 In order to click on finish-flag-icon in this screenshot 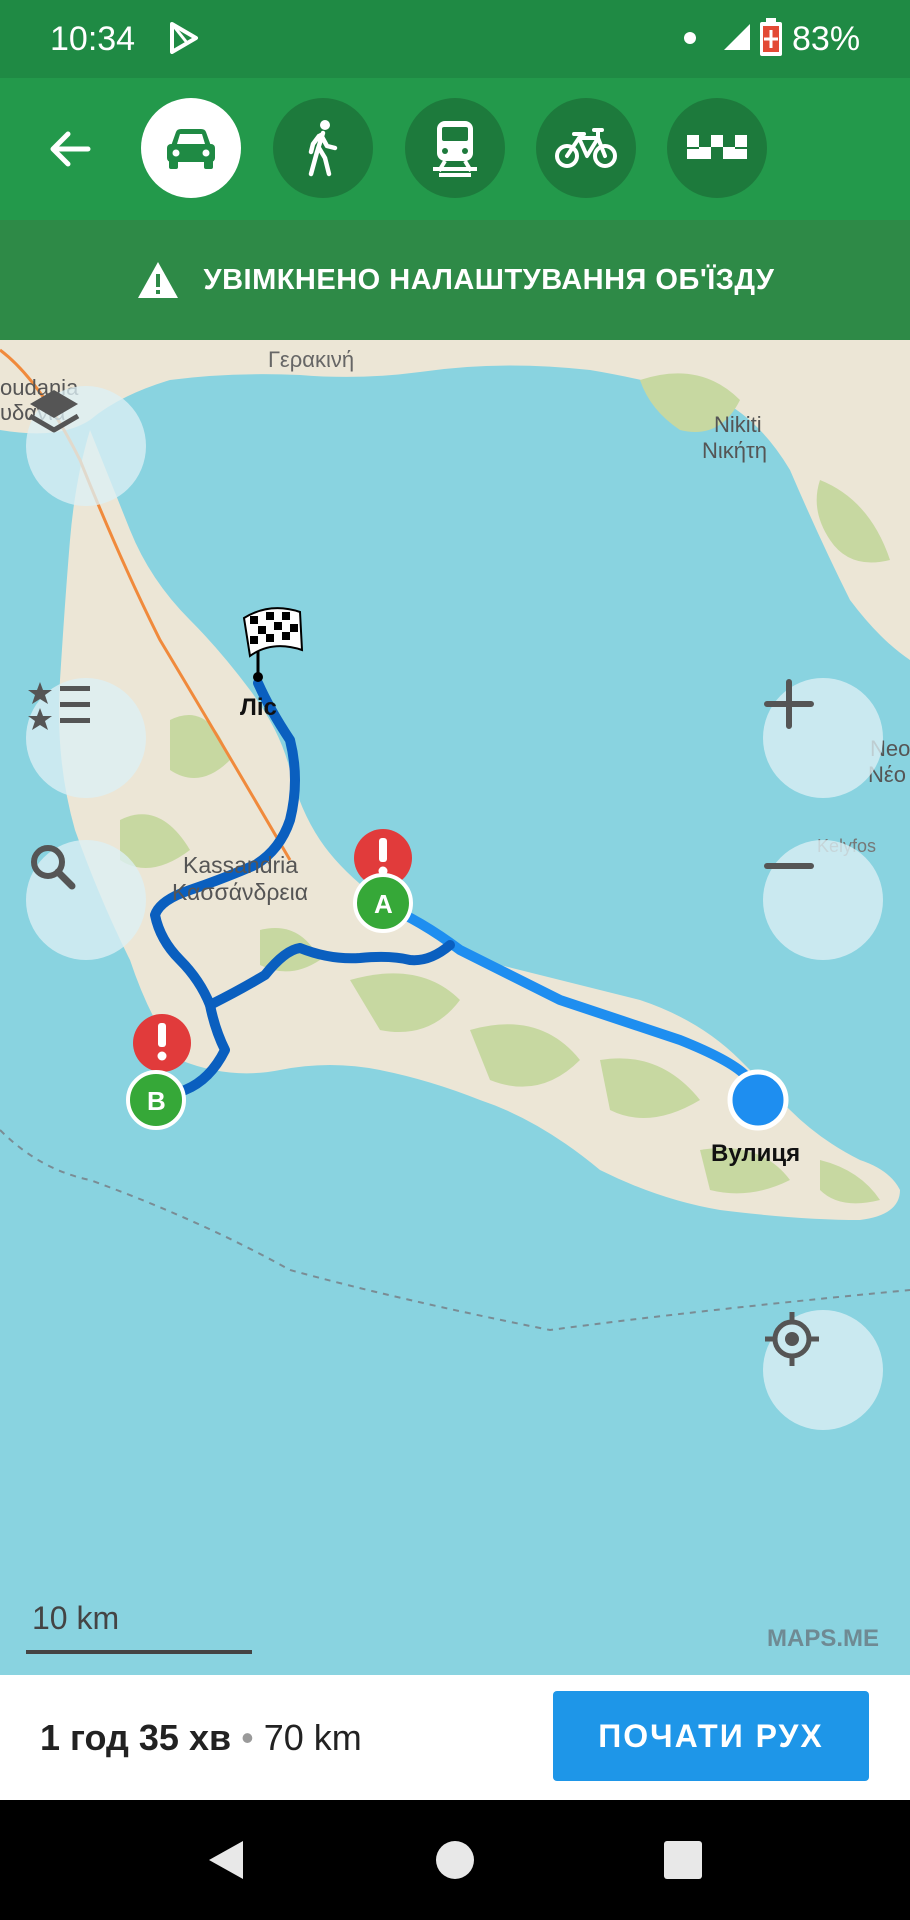, I will do `click(273, 644)`.